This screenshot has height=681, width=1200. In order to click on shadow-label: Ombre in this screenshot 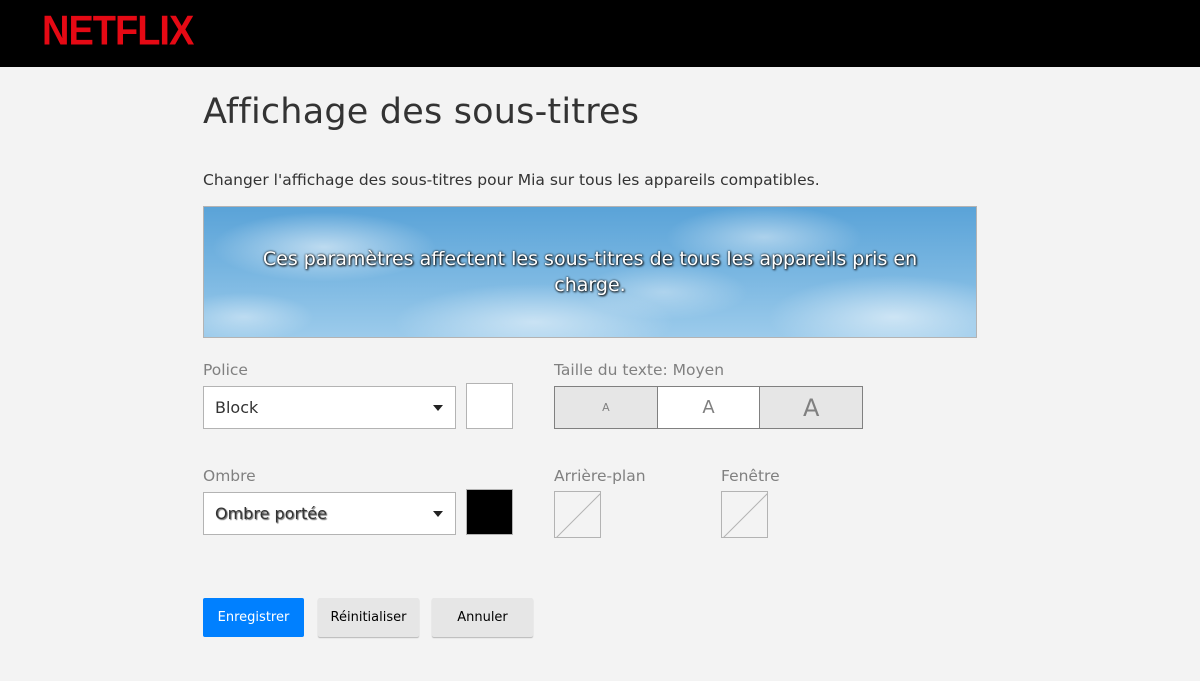, I will do `click(229, 476)`.